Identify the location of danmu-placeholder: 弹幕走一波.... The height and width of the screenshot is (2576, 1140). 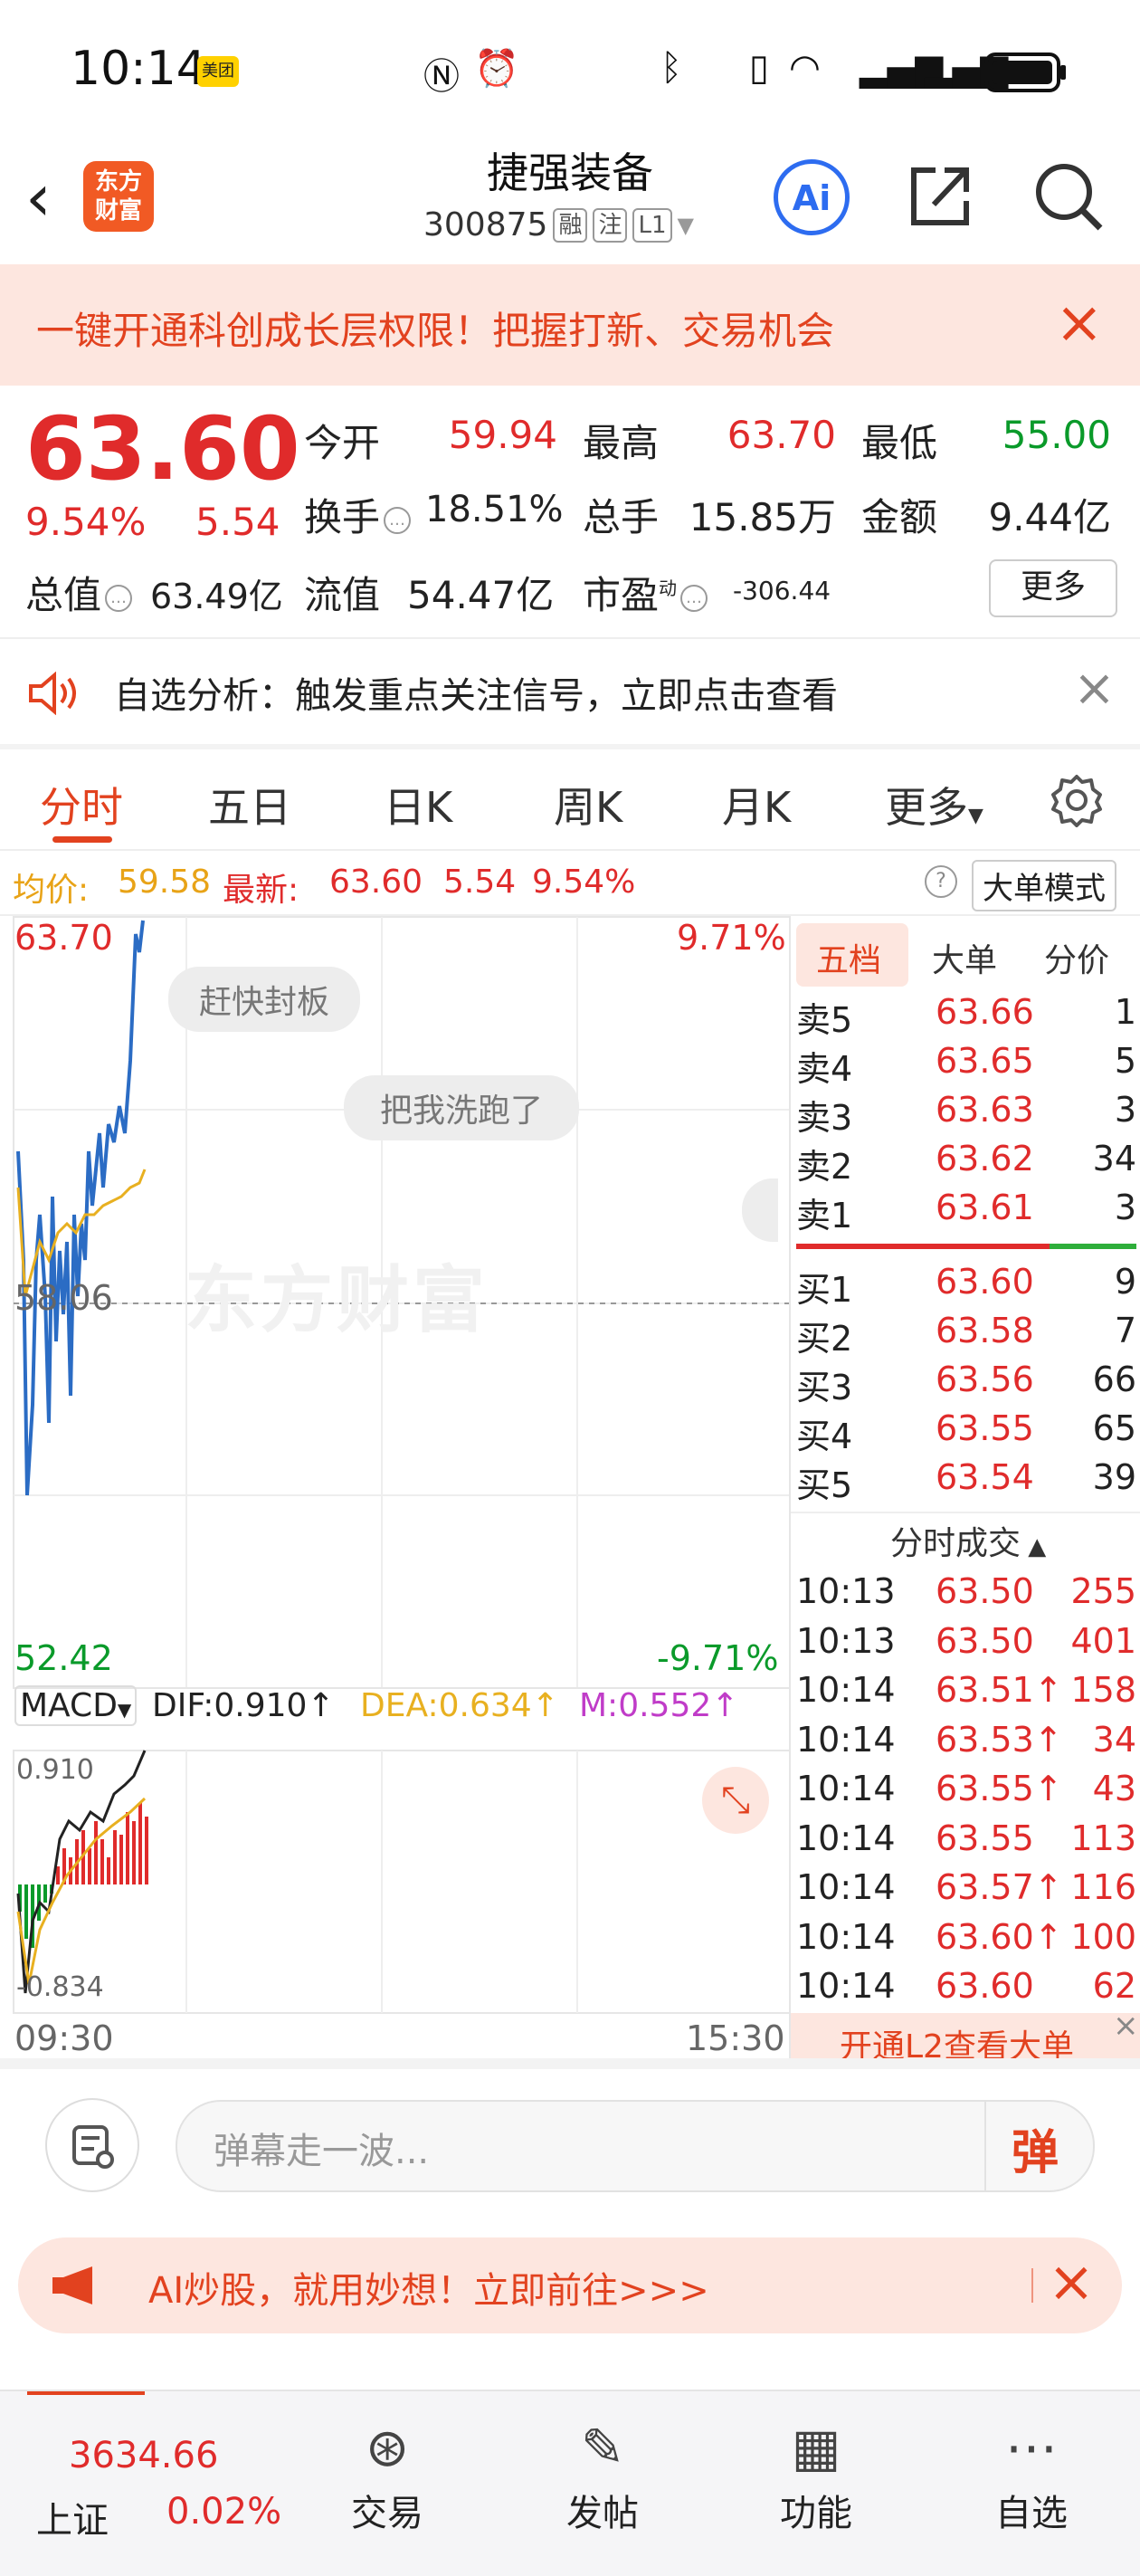
(322, 2151).